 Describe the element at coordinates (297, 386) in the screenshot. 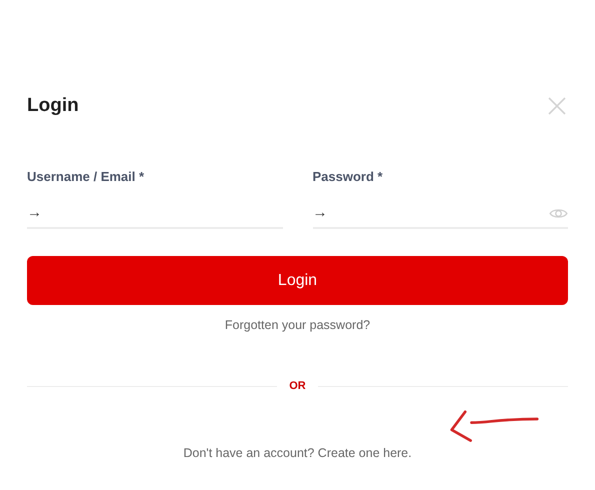

I see `divider-label: OR` at that location.